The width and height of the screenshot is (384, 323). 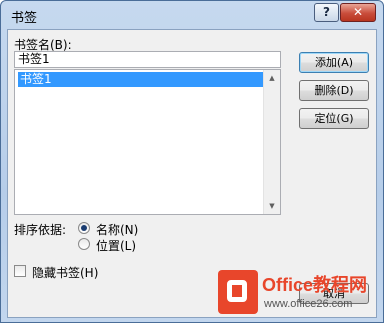 What do you see at coordinates (334, 62) in the screenshot?
I see `add-button: 添加(A)` at bounding box center [334, 62].